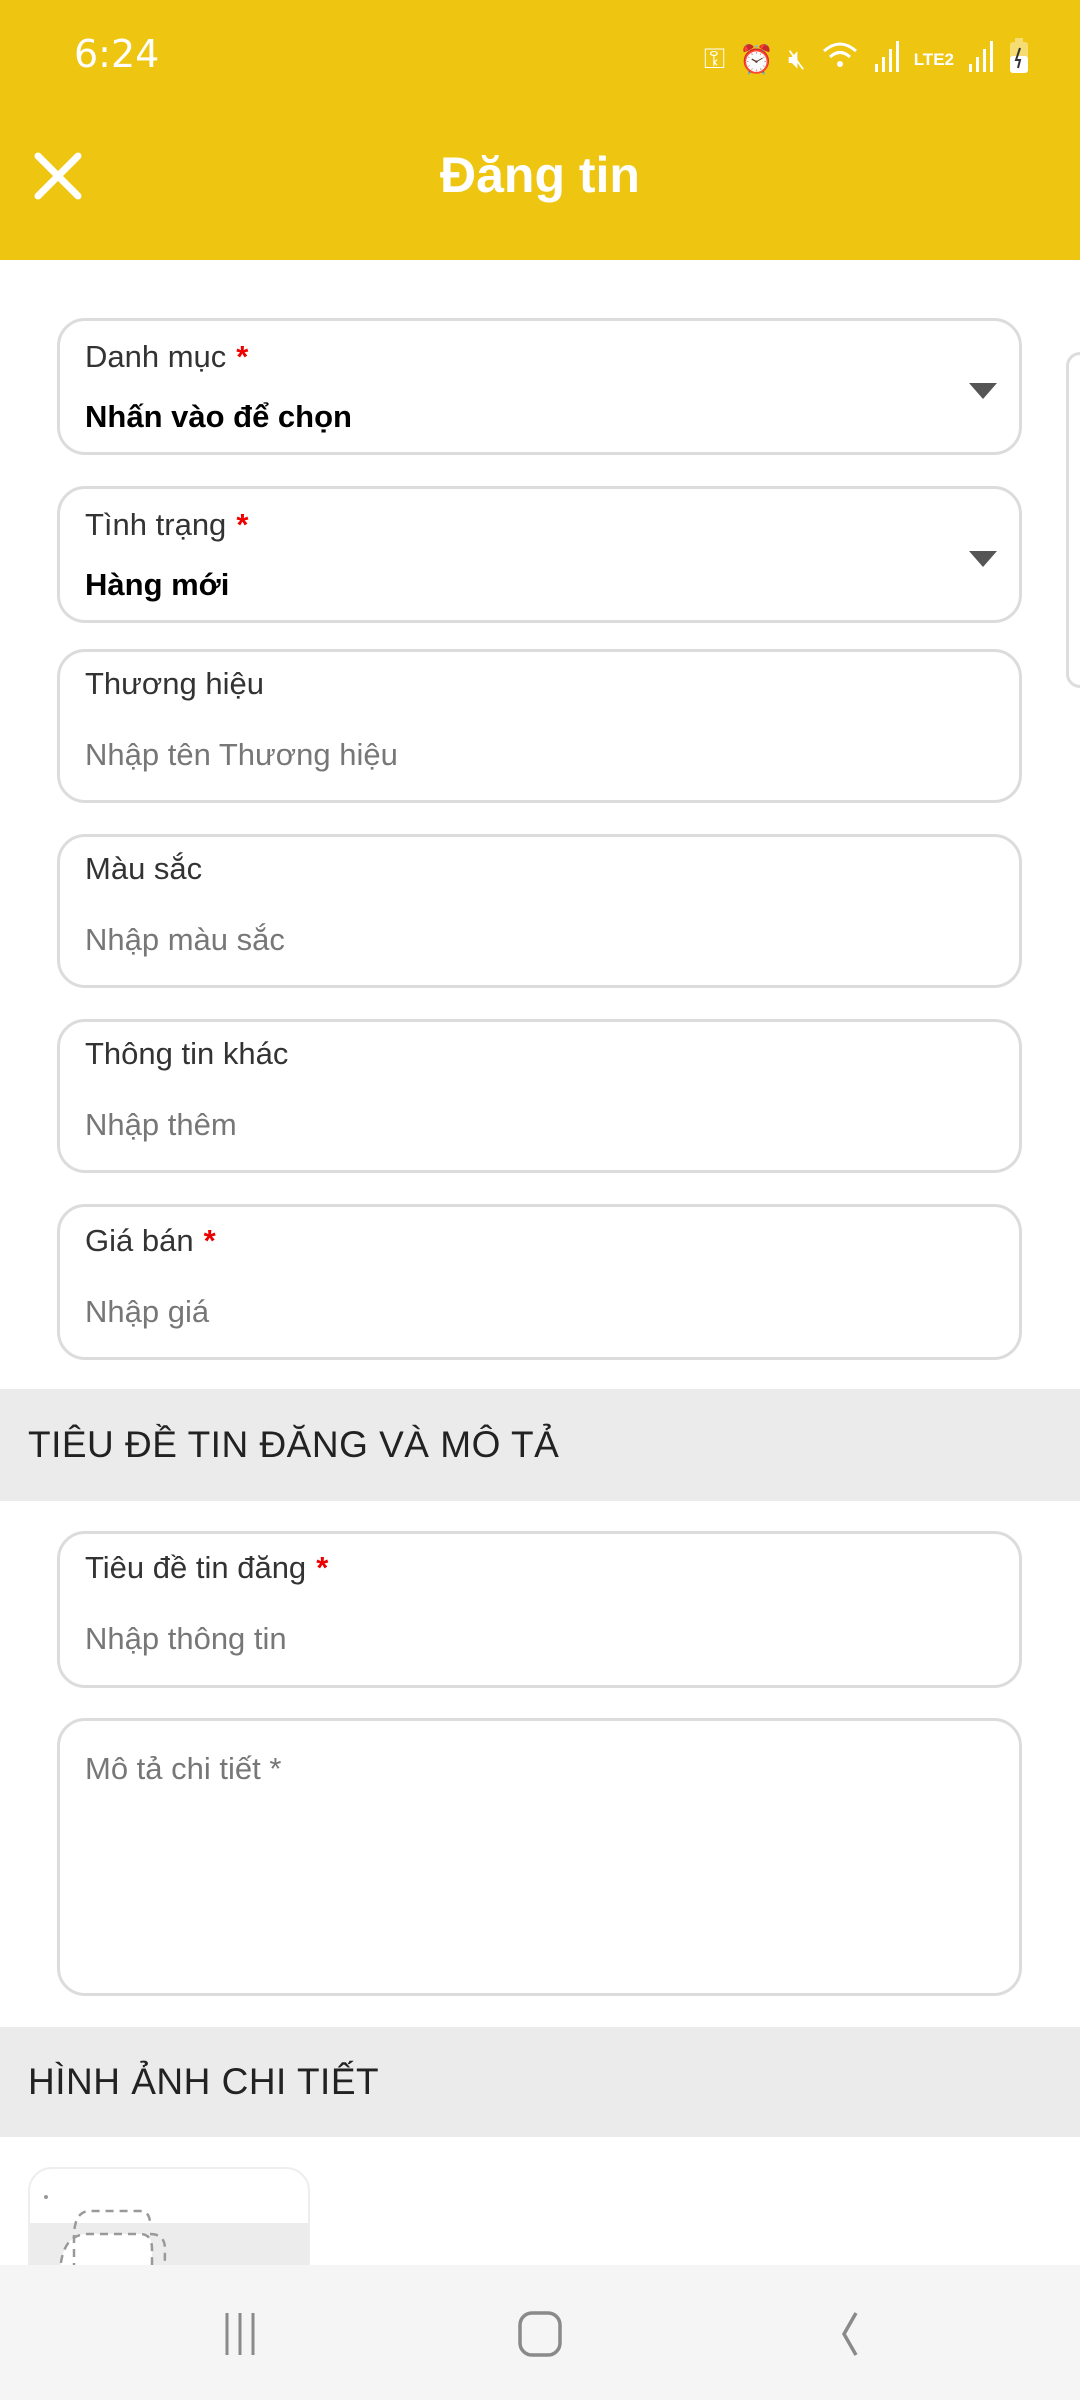  Describe the element at coordinates (797, 58) in the screenshot. I see `mute-icon: 🔇︎` at that location.